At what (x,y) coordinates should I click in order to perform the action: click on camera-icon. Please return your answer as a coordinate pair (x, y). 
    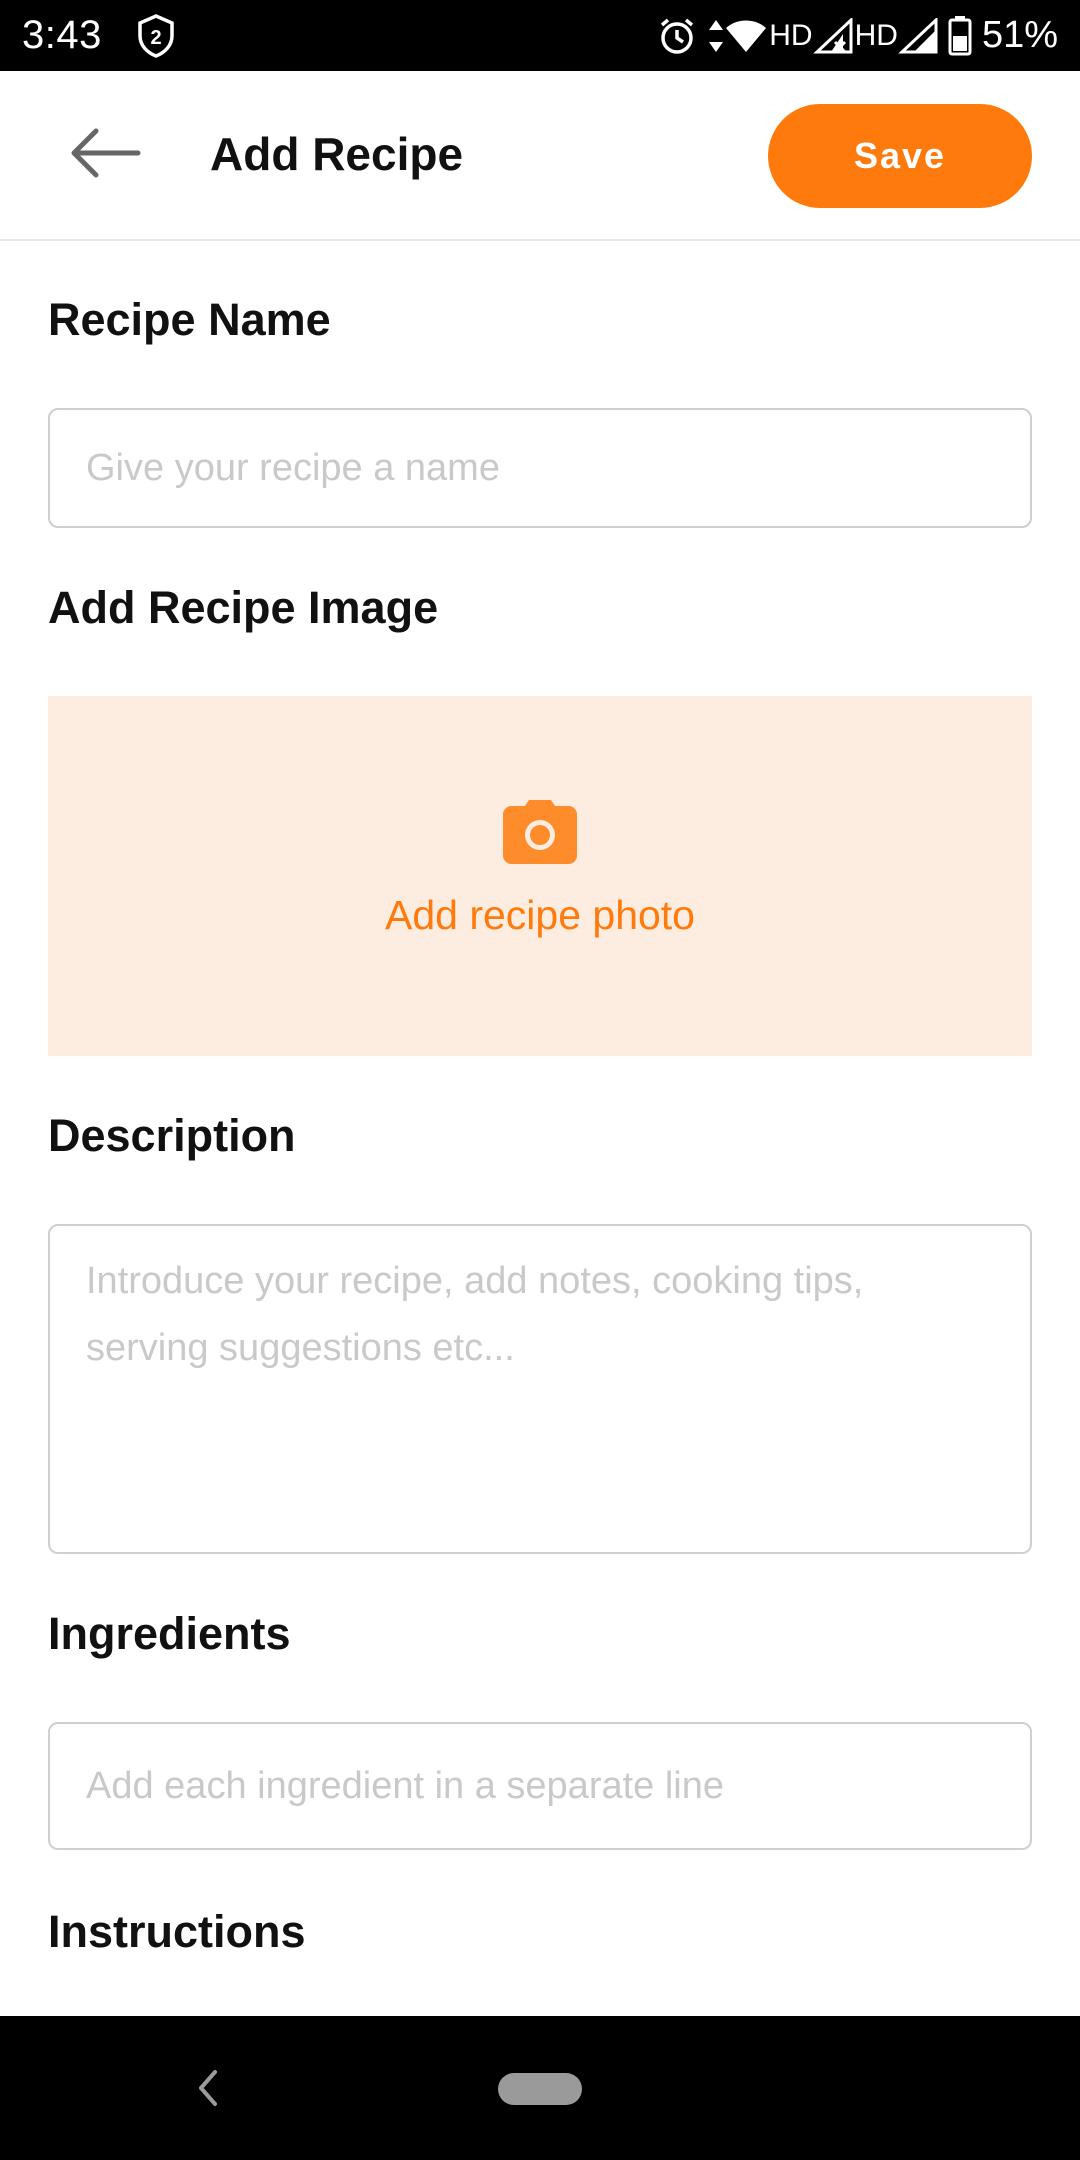
    Looking at the image, I should click on (540, 832).